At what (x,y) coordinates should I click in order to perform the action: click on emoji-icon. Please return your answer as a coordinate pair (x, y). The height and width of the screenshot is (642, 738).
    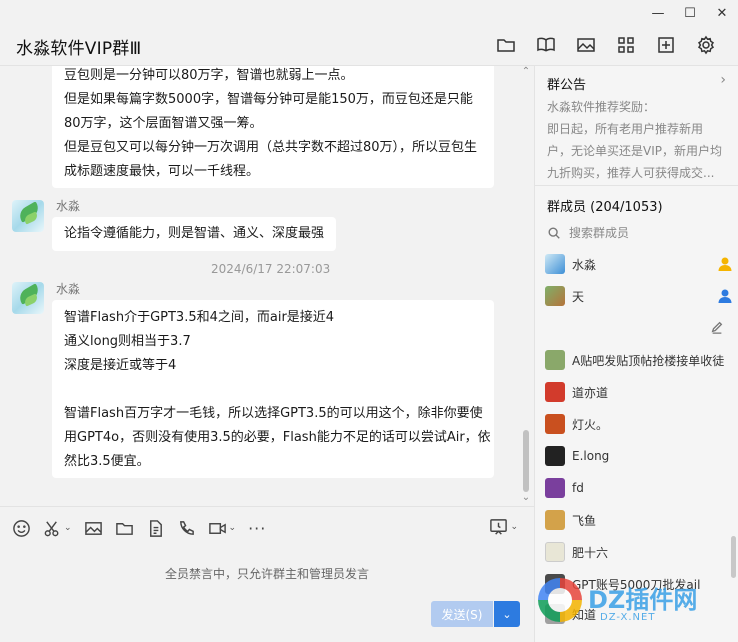
    Looking at the image, I should click on (21, 528).